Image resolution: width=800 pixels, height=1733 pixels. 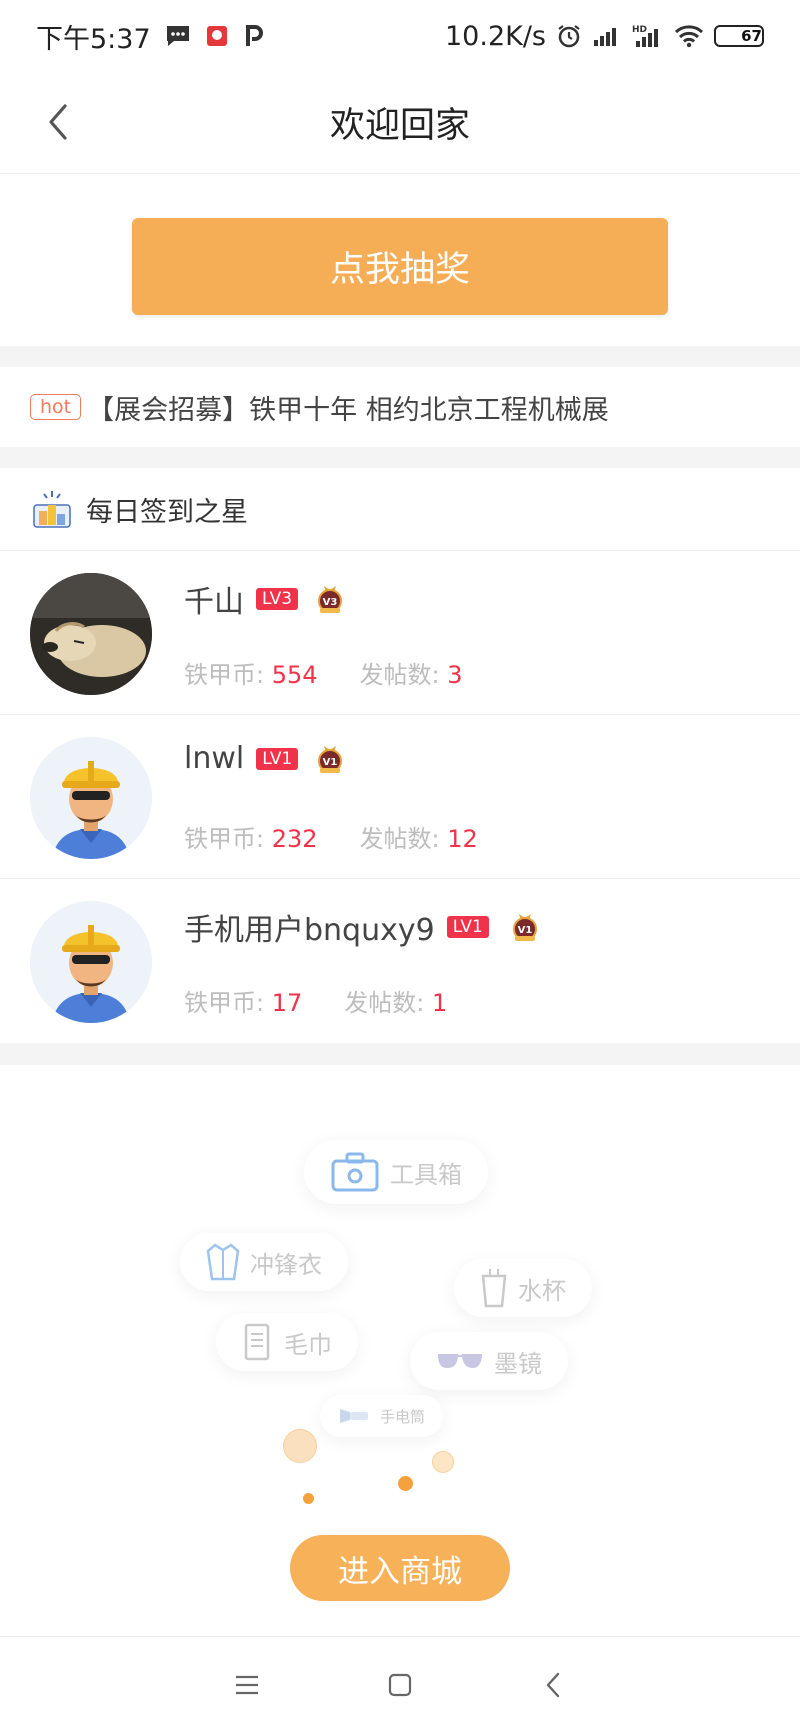 I want to click on posts-value: 1, so click(x=439, y=1003).